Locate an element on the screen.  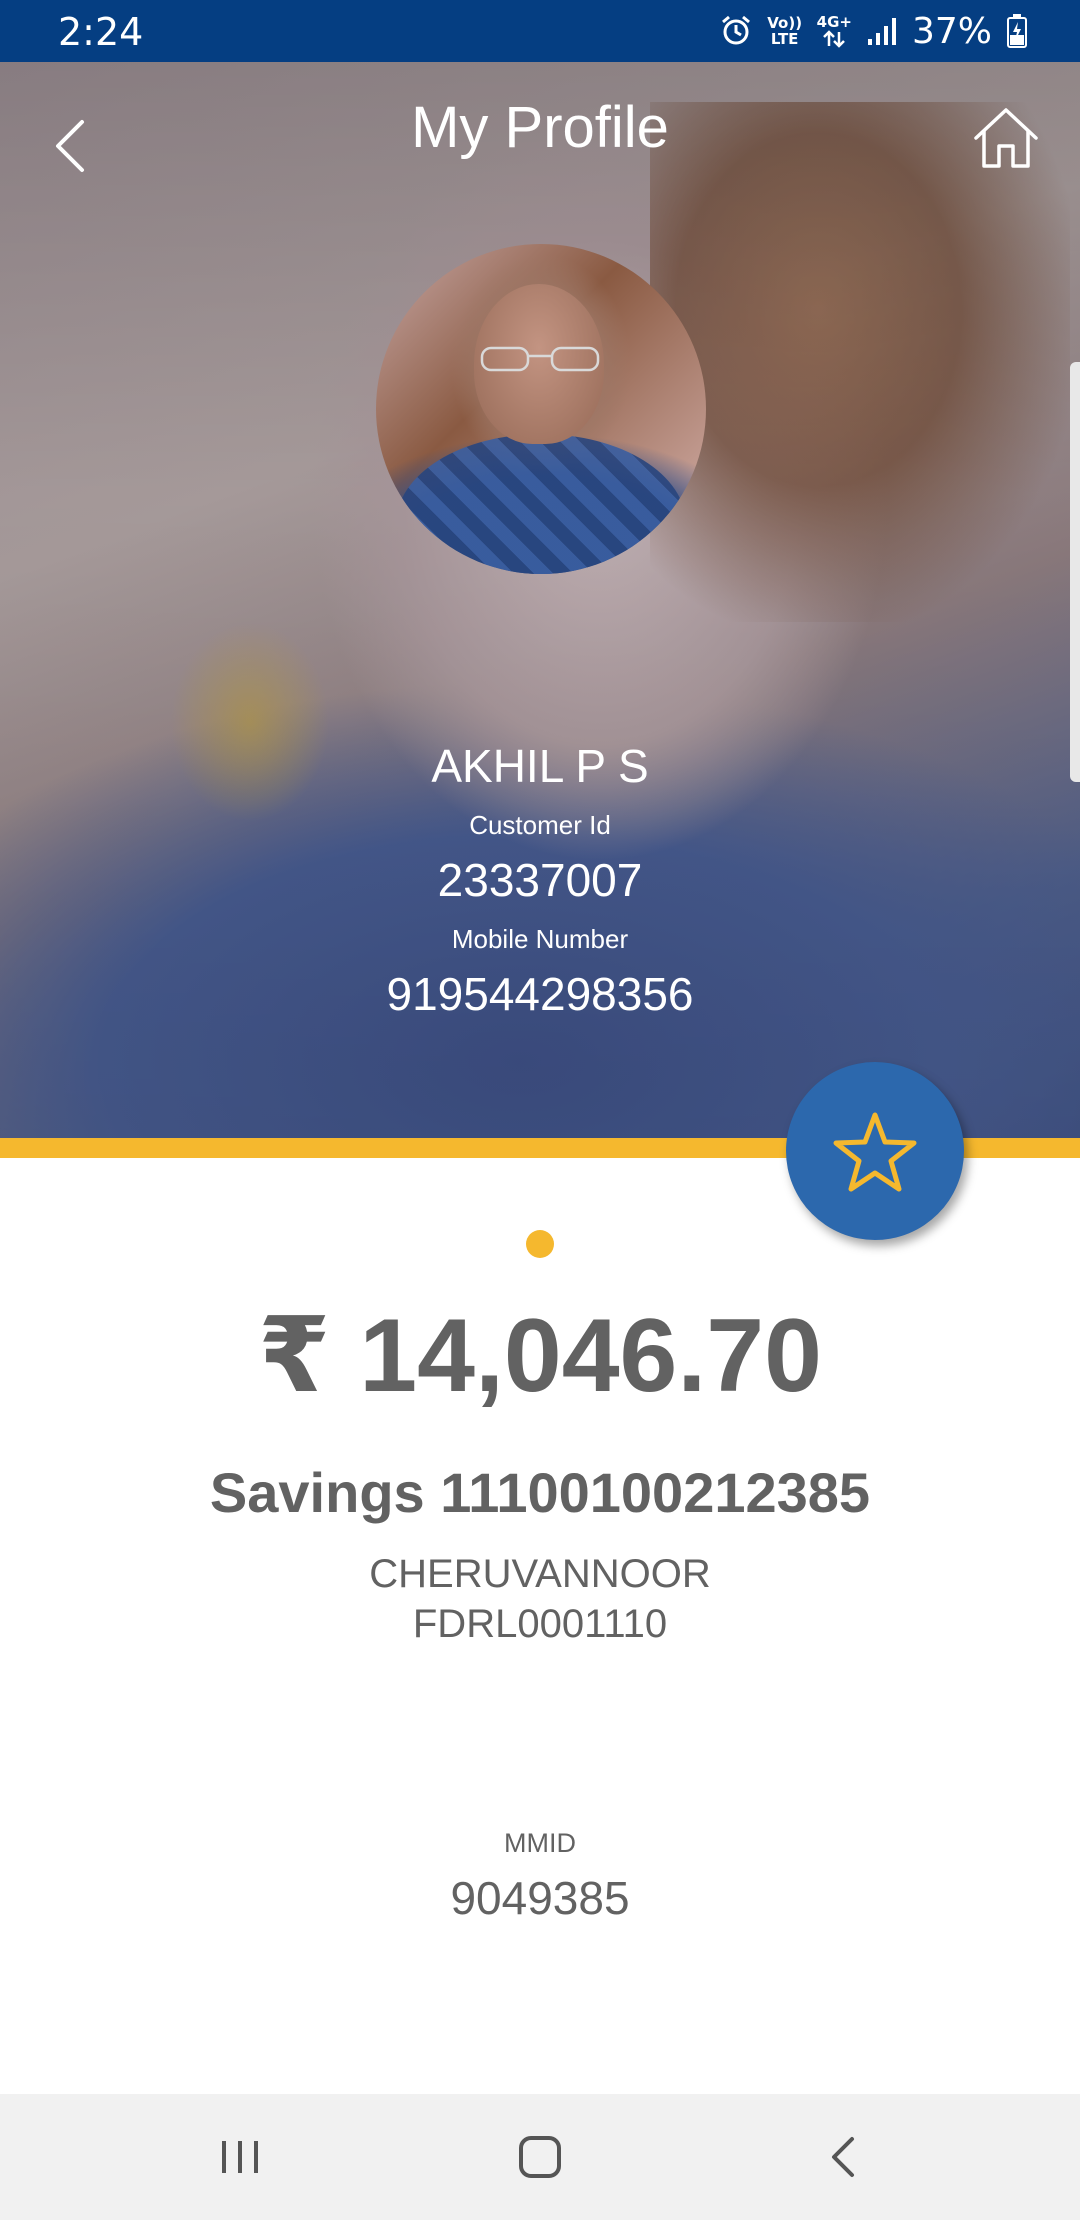
status-icons: Vo)) LTE 4G+ 37% is located at coordinates (873, 31).